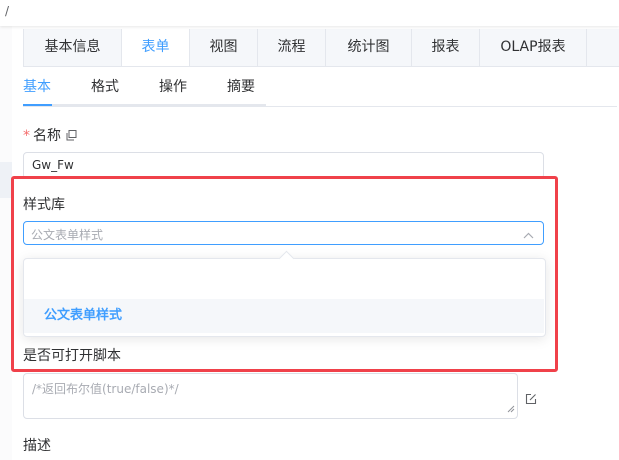 This screenshot has height=460, width=619. What do you see at coordinates (144, 105) in the screenshot?
I see `subtab-ink-track` at bounding box center [144, 105].